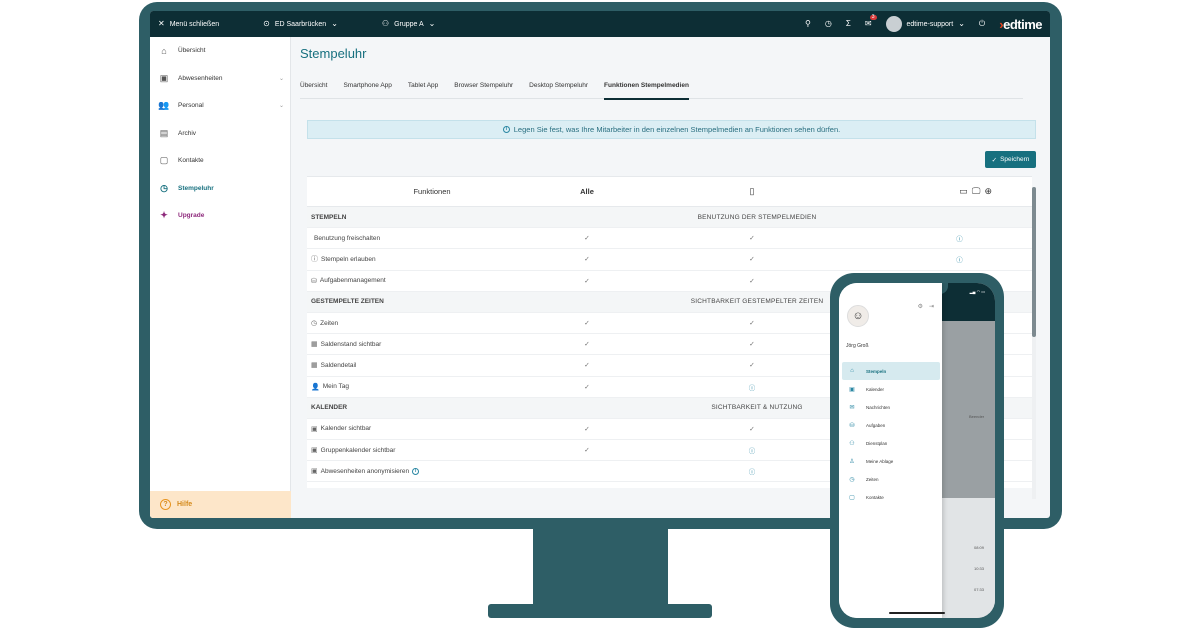 Image resolution: width=1200 pixels, height=628 pixels. Describe the element at coordinates (164, 105) in the screenshot. I see `people-icon: 👥` at that location.